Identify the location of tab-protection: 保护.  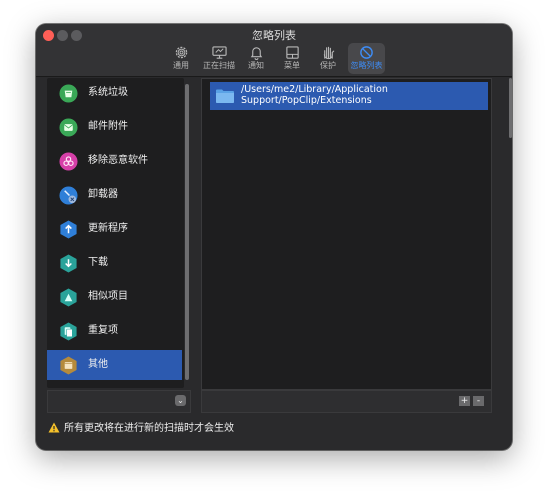
(328, 58).